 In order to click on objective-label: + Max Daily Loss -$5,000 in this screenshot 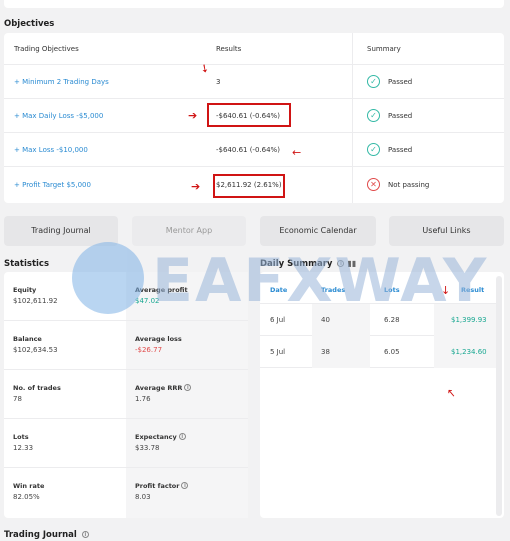, I will do `click(58, 116)`.